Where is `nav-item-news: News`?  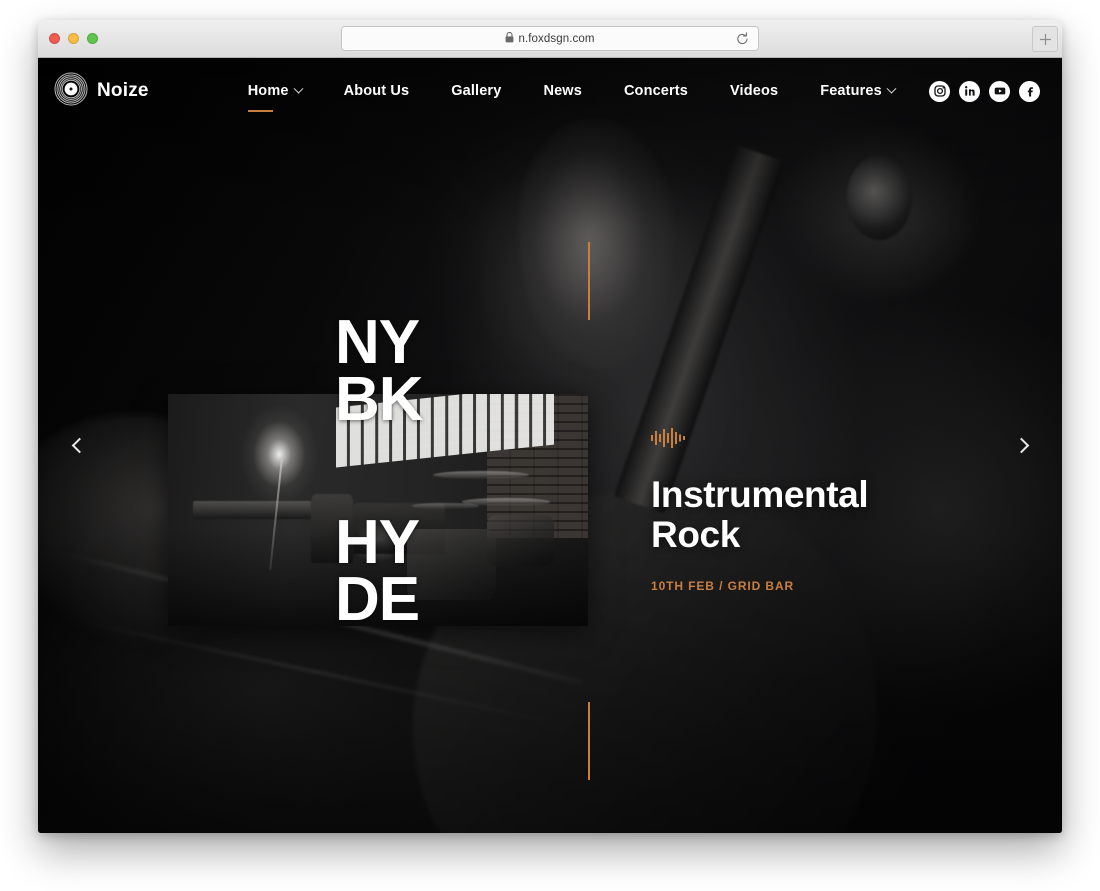 nav-item-news: News is located at coordinates (562, 91).